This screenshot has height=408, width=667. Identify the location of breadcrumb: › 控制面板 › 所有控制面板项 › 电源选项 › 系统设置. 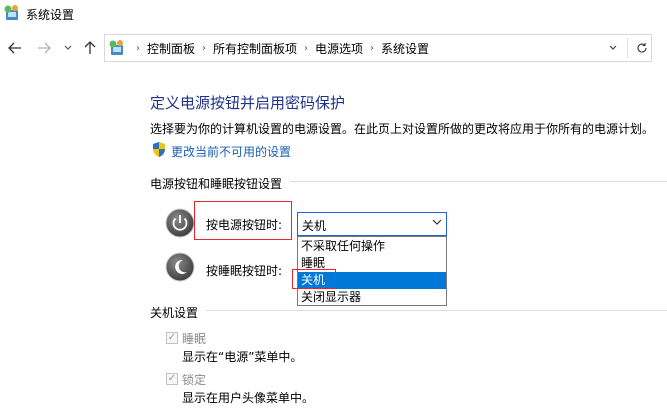
(279, 48).